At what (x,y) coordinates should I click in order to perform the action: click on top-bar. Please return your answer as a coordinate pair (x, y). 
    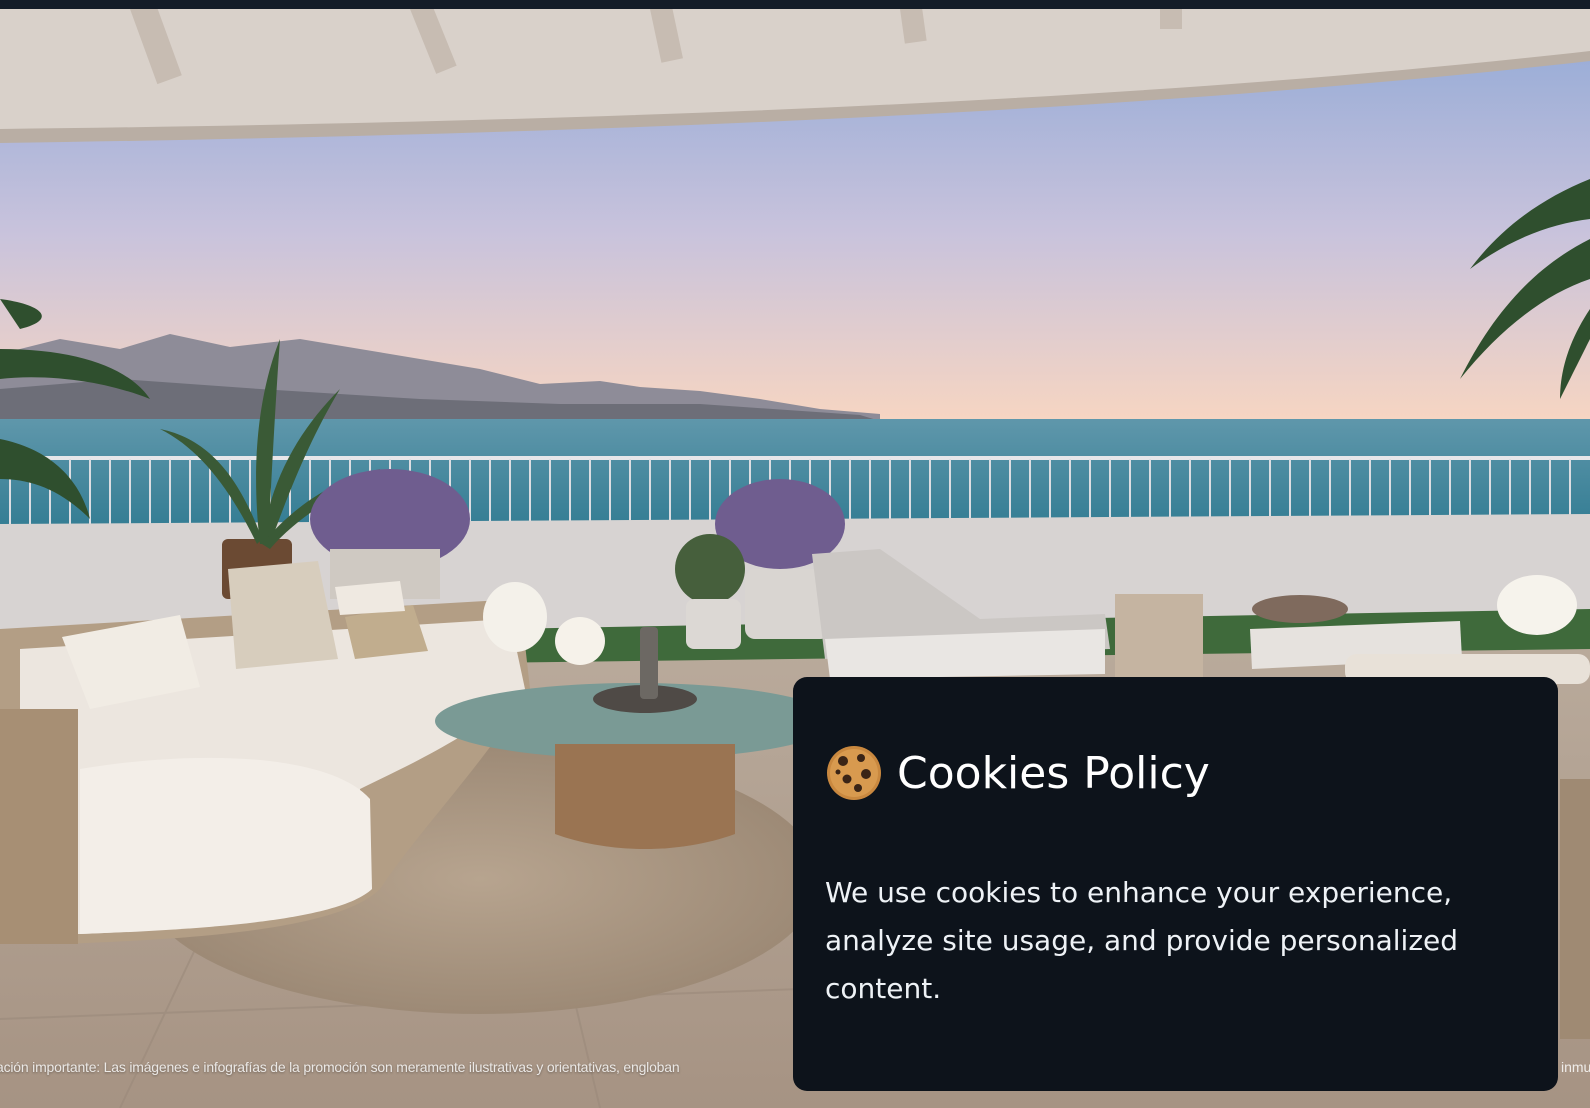
    Looking at the image, I should click on (795, 4).